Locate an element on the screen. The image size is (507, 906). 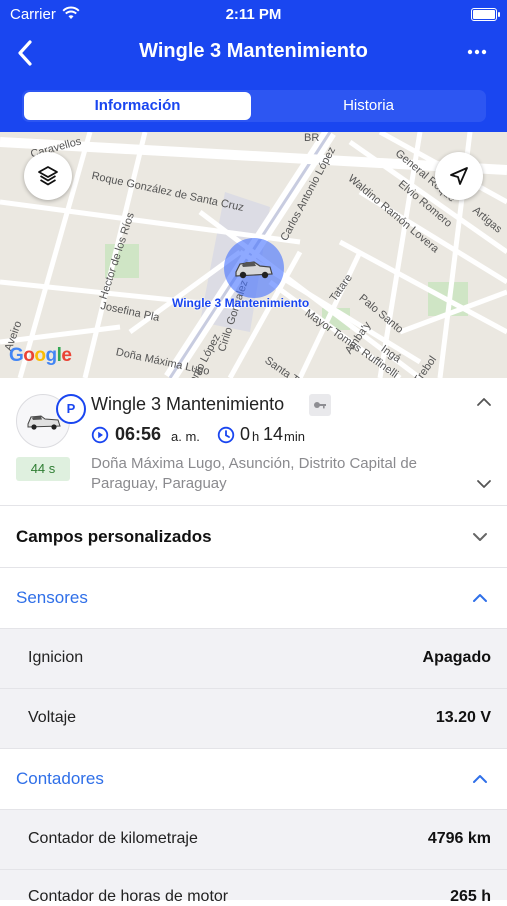
section-counters: Contadores is located at coordinates (253, 779).